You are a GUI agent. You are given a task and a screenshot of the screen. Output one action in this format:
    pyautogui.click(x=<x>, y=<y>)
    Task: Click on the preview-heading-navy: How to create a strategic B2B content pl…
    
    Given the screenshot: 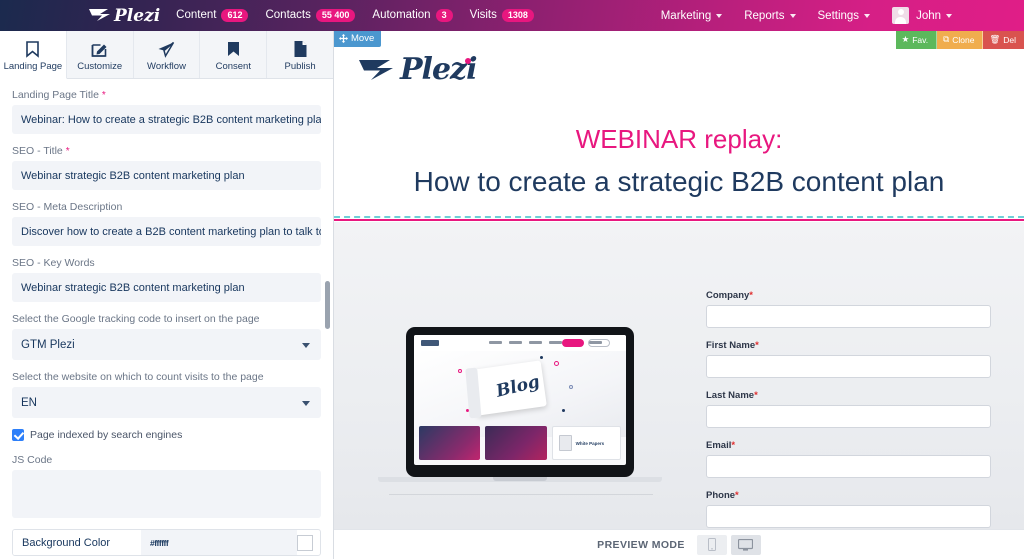 What is the action you would take?
    pyautogui.click(x=679, y=181)
    